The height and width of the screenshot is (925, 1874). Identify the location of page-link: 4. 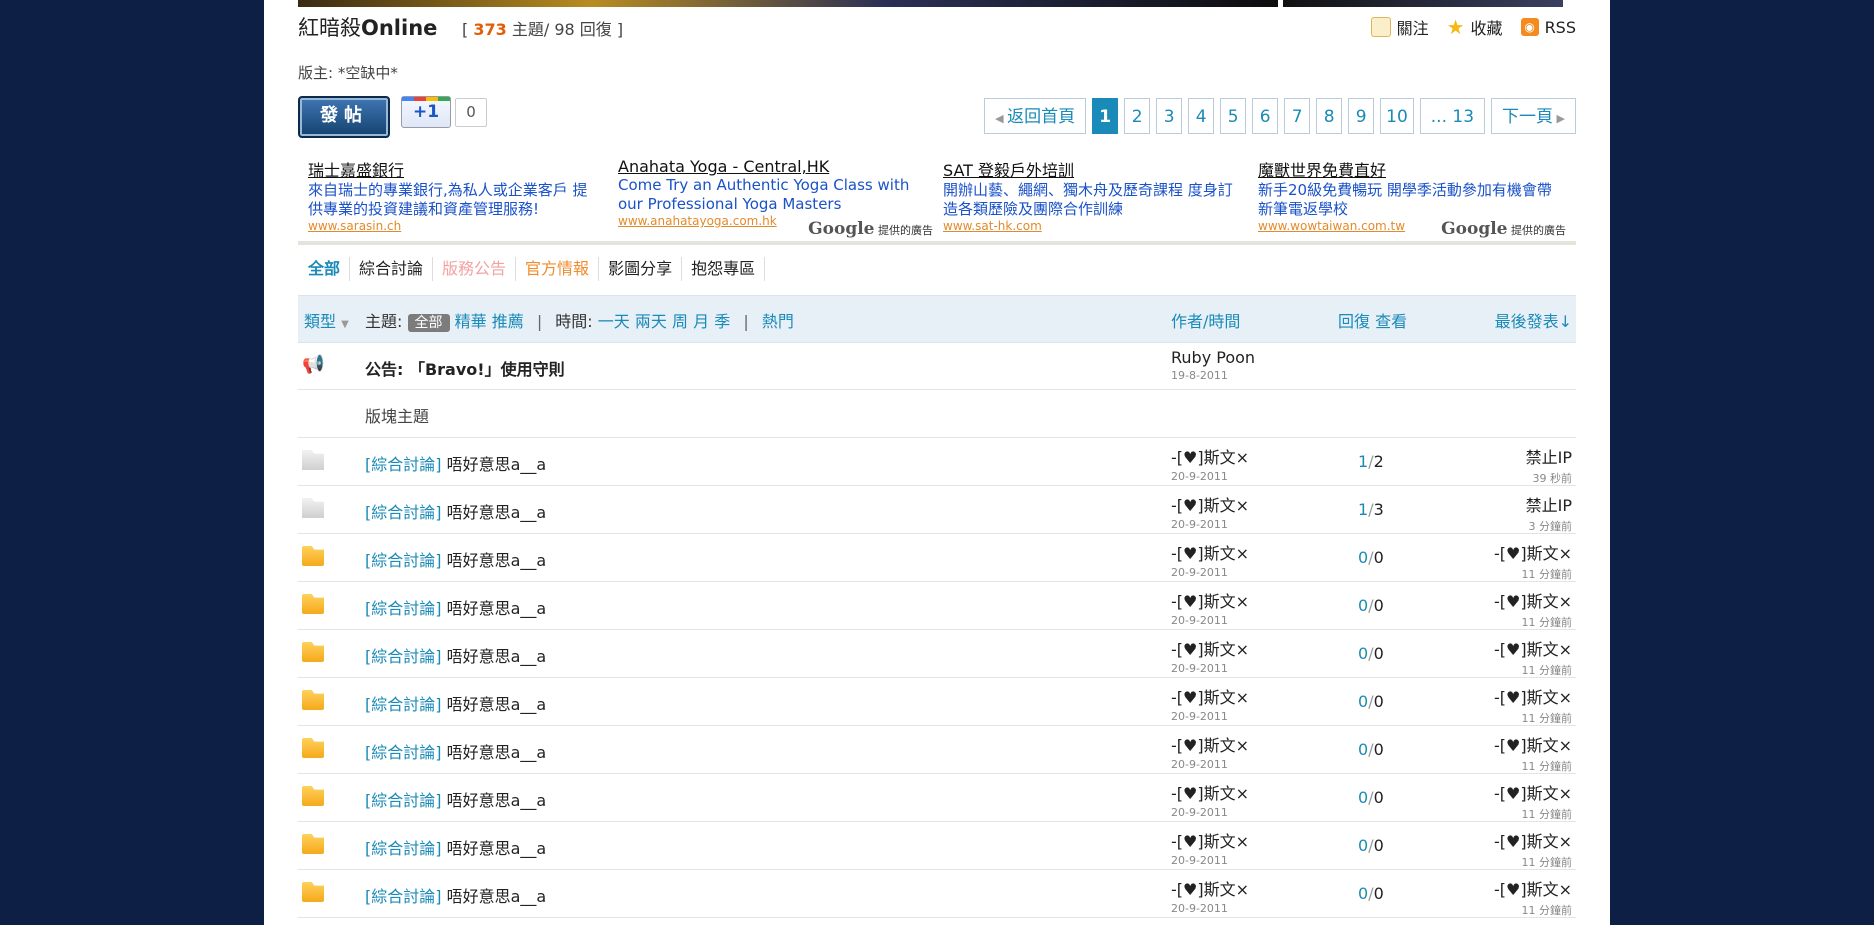
(1201, 116).